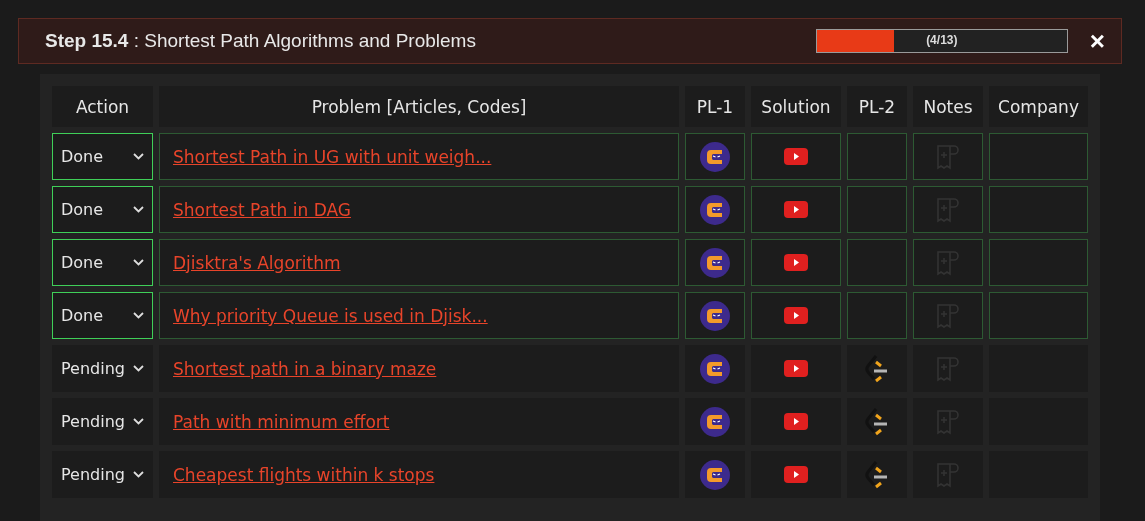 The image size is (1145, 521). I want to click on column-header: Action, so click(102, 106).